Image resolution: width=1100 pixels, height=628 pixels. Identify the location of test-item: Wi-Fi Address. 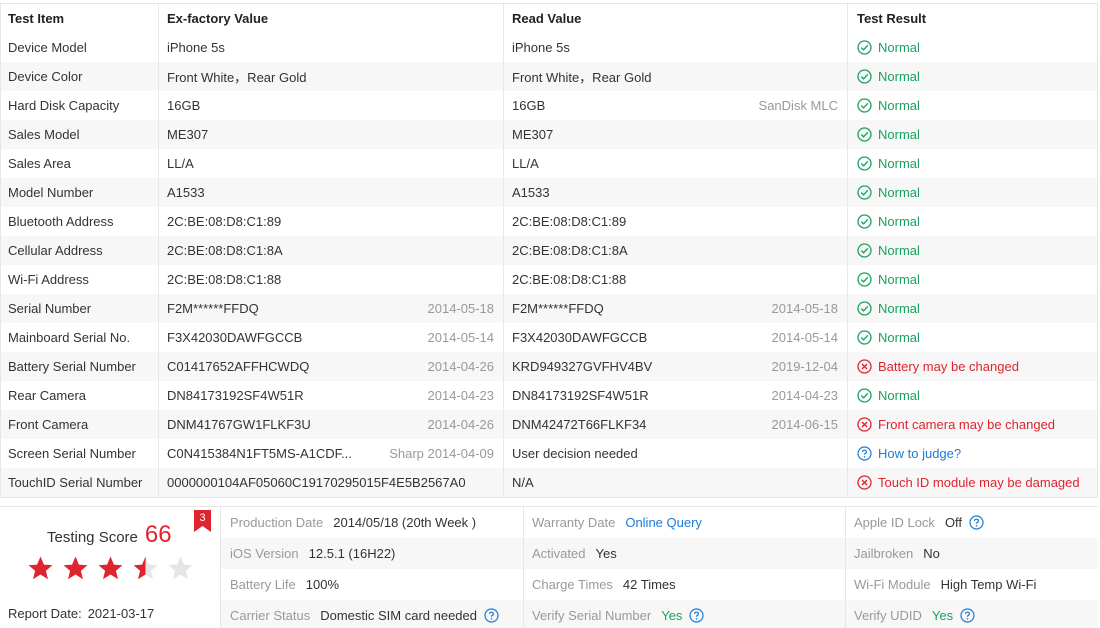
(80, 279).